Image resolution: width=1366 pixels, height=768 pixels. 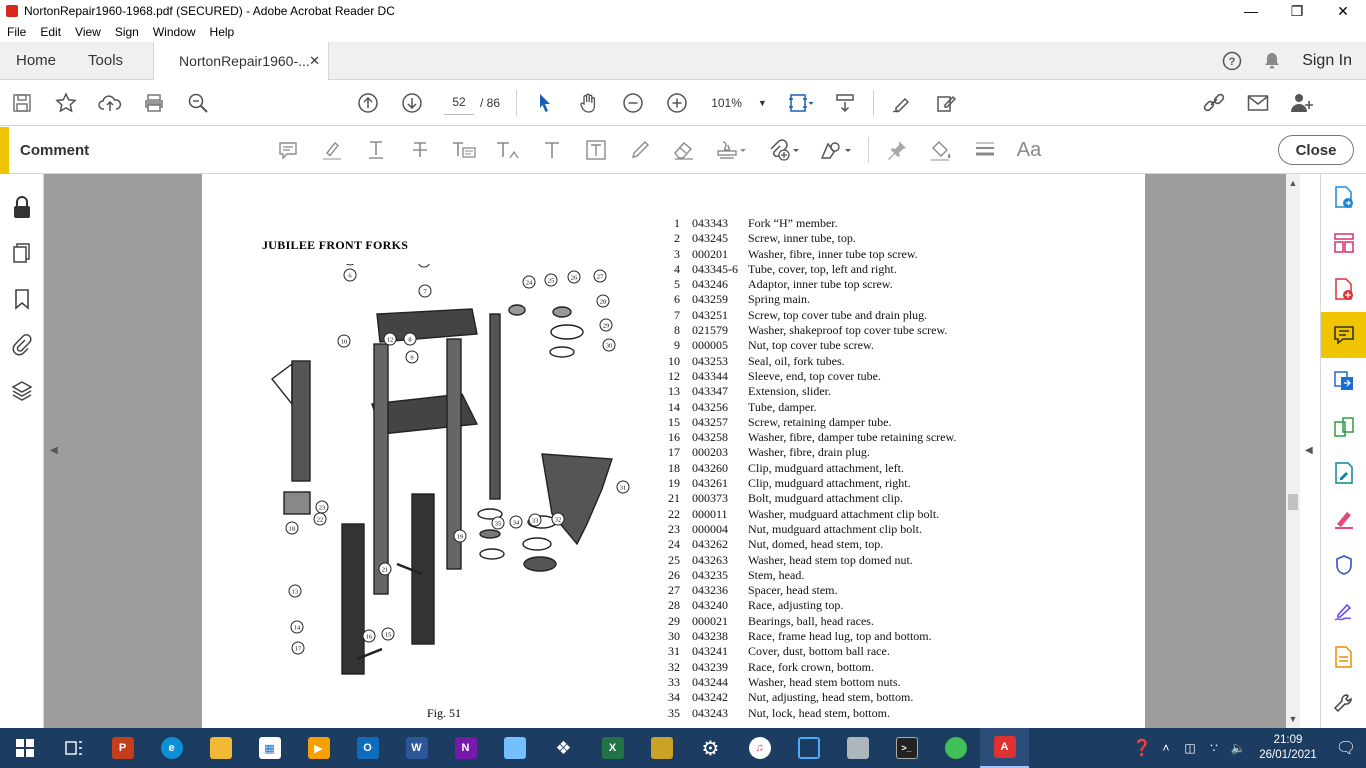 I want to click on powerpoint-icon: P, so click(x=122, y=748).